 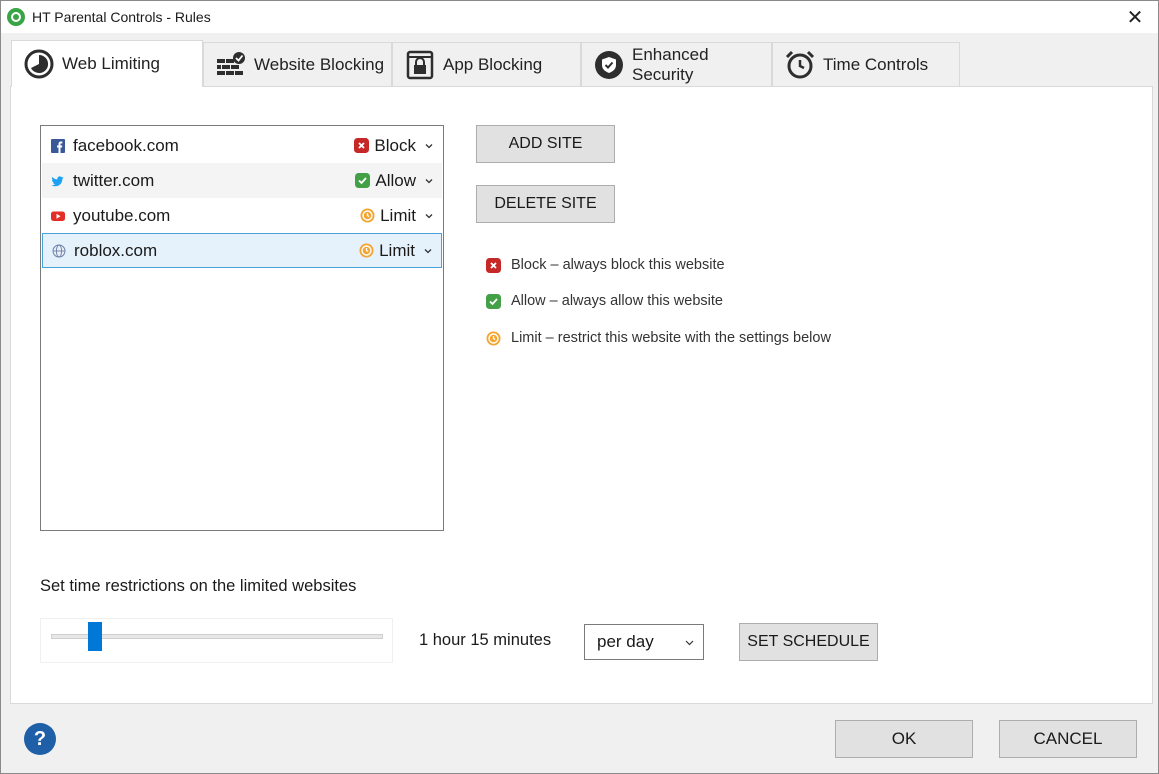 I want to click on add-site-button: ADD SITE, so click(x=545, y=144).